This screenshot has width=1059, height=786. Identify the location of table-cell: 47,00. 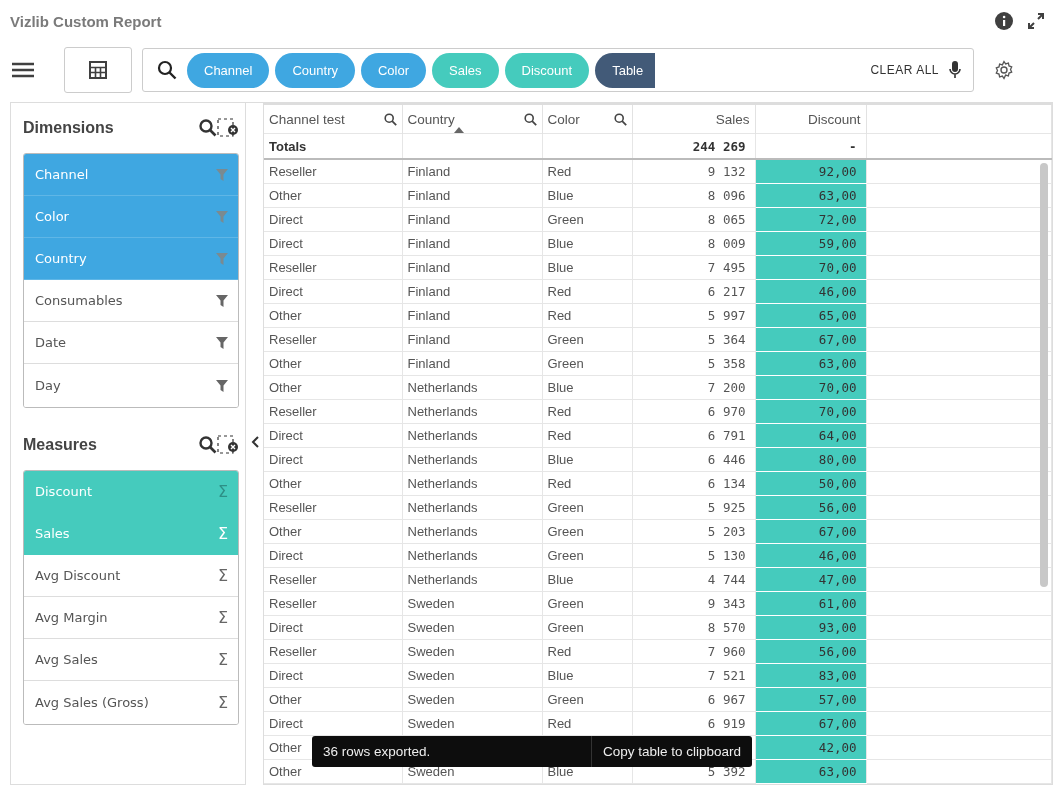
(837, 579).